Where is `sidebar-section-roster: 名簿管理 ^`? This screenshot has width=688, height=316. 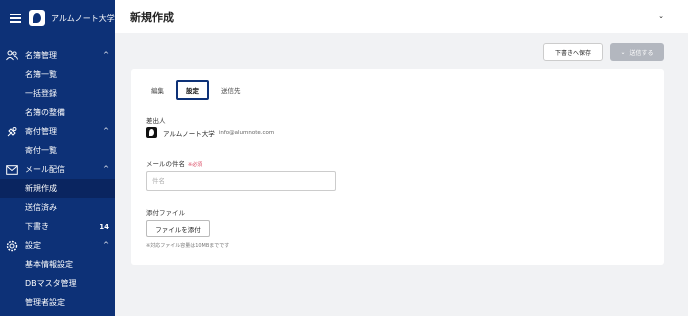 sidebar-section-roster: 名簿管理 ^ is located at coordinates (57, 55).